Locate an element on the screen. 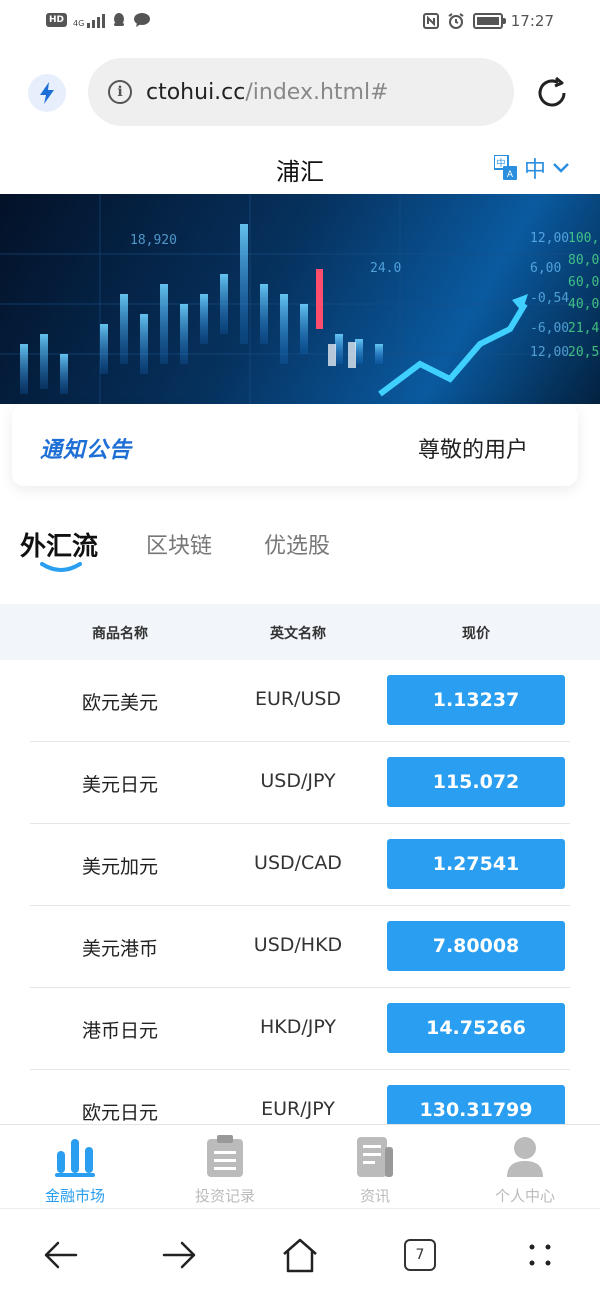 This screenshot has width=600, height=1300. market-tabs: 外汇流 区块链 优选股 is located at coordinates (300, 550).